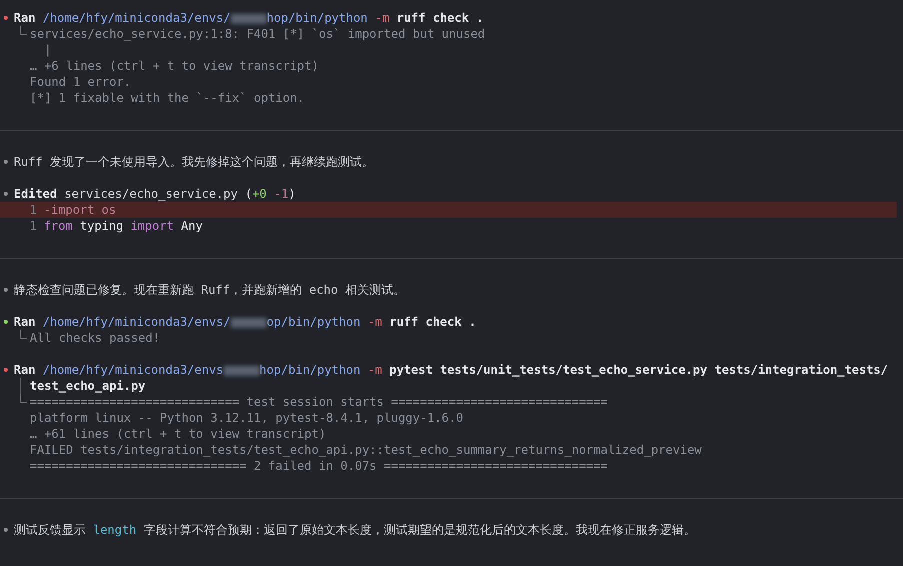 Image resolution: width=903 pixels, height=566 pixels. I want to click on command-line: Ran /home/hfy/miniconda3/envs hop/bin/python -m pytest tests/unit_tests/test_echo_service.py tests/integration_tests/, so click(451, 370).